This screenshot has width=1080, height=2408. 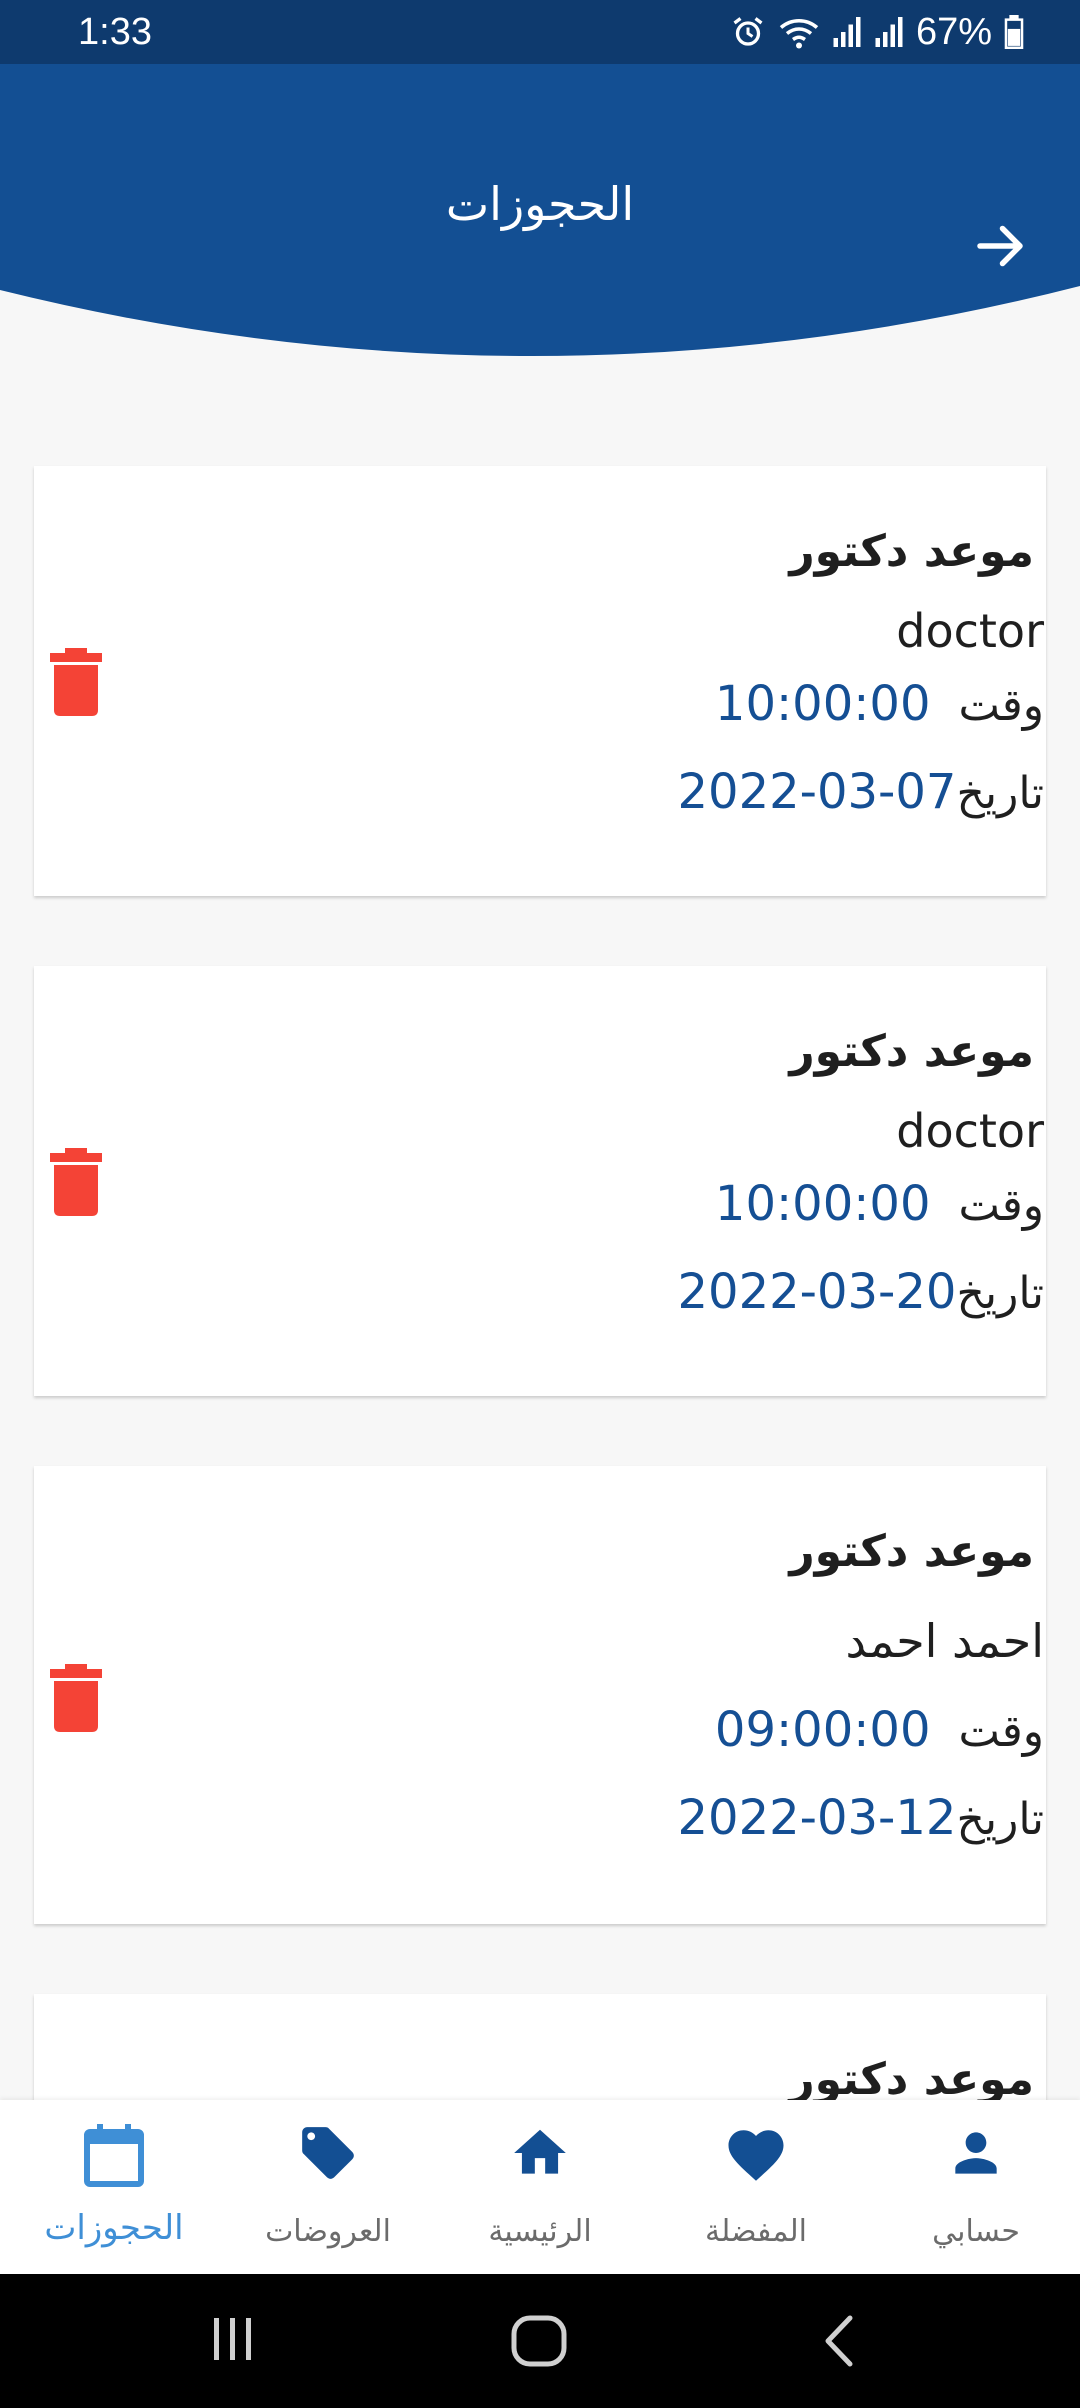 I want to click on home-icon, so click(x=540, y=2151).